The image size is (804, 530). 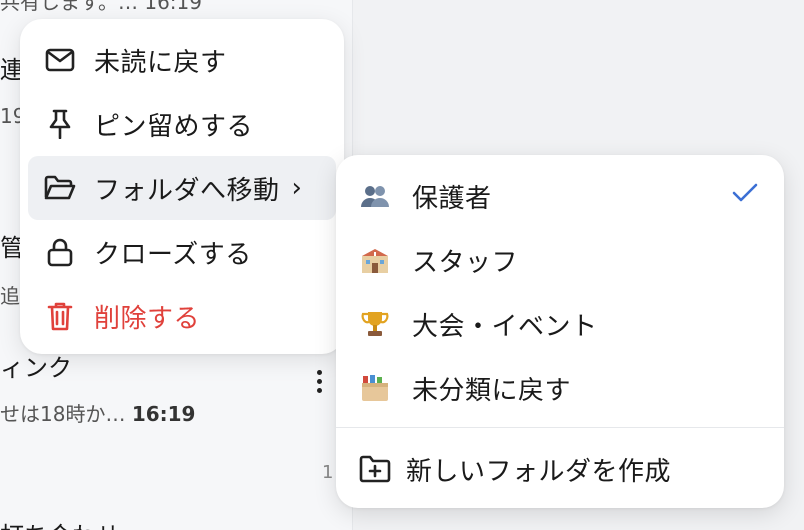 What do you see at coordinates (319, 384) in the screenshot?
I see `more-options-icon` at bounding box center [319, 384].